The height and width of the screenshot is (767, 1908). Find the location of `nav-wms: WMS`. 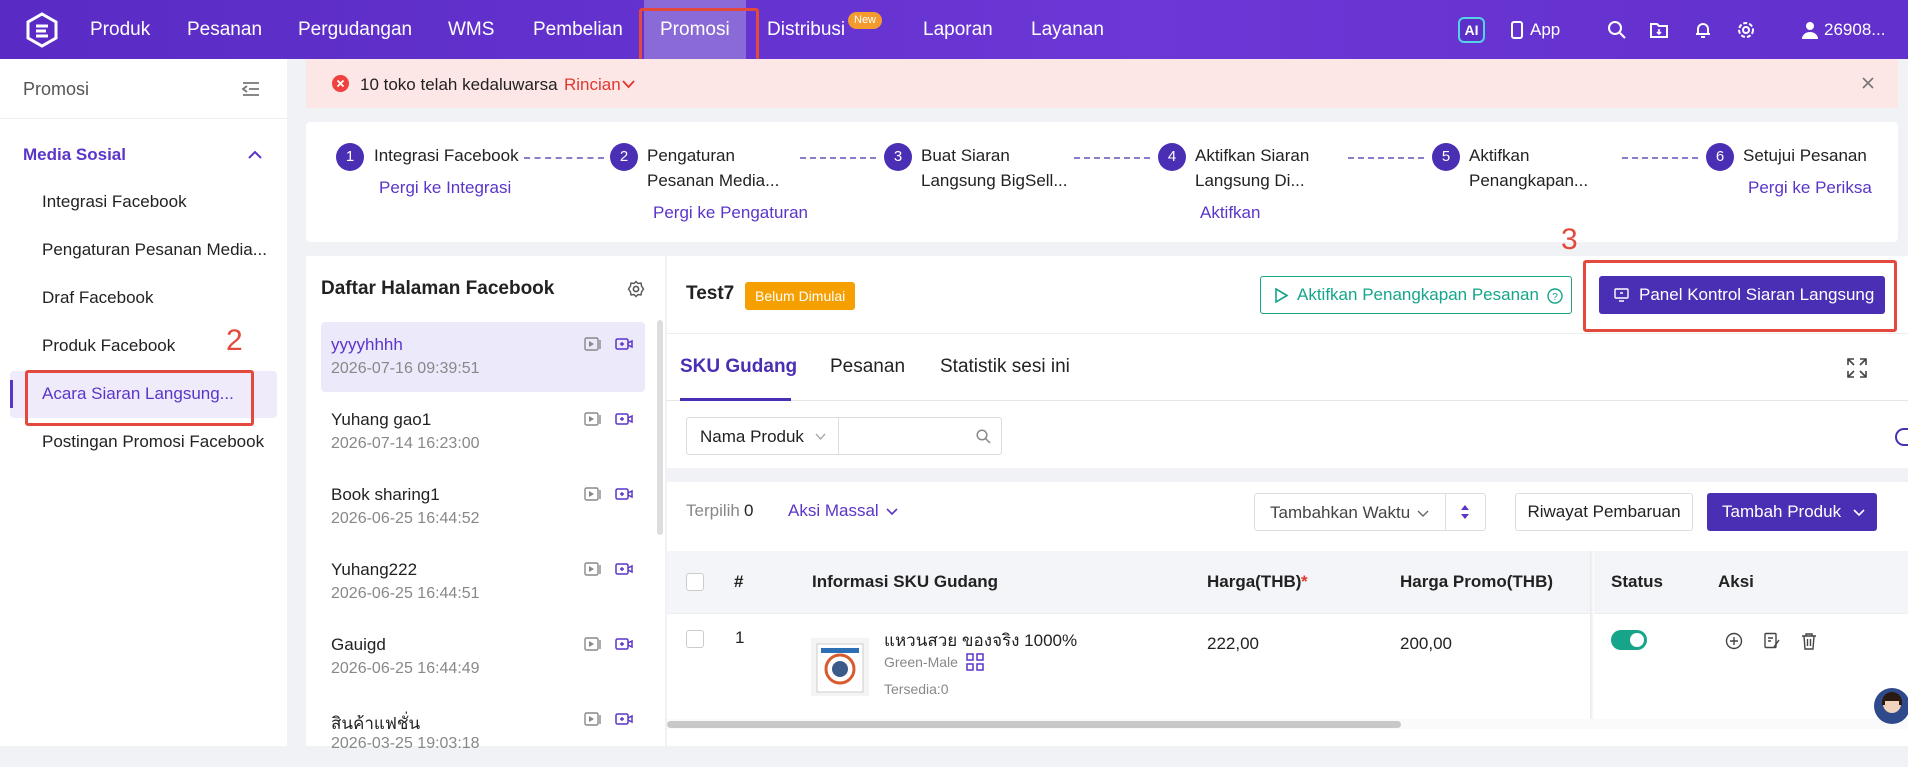

nav-wms: WMS is located at coordinates (471, 29).